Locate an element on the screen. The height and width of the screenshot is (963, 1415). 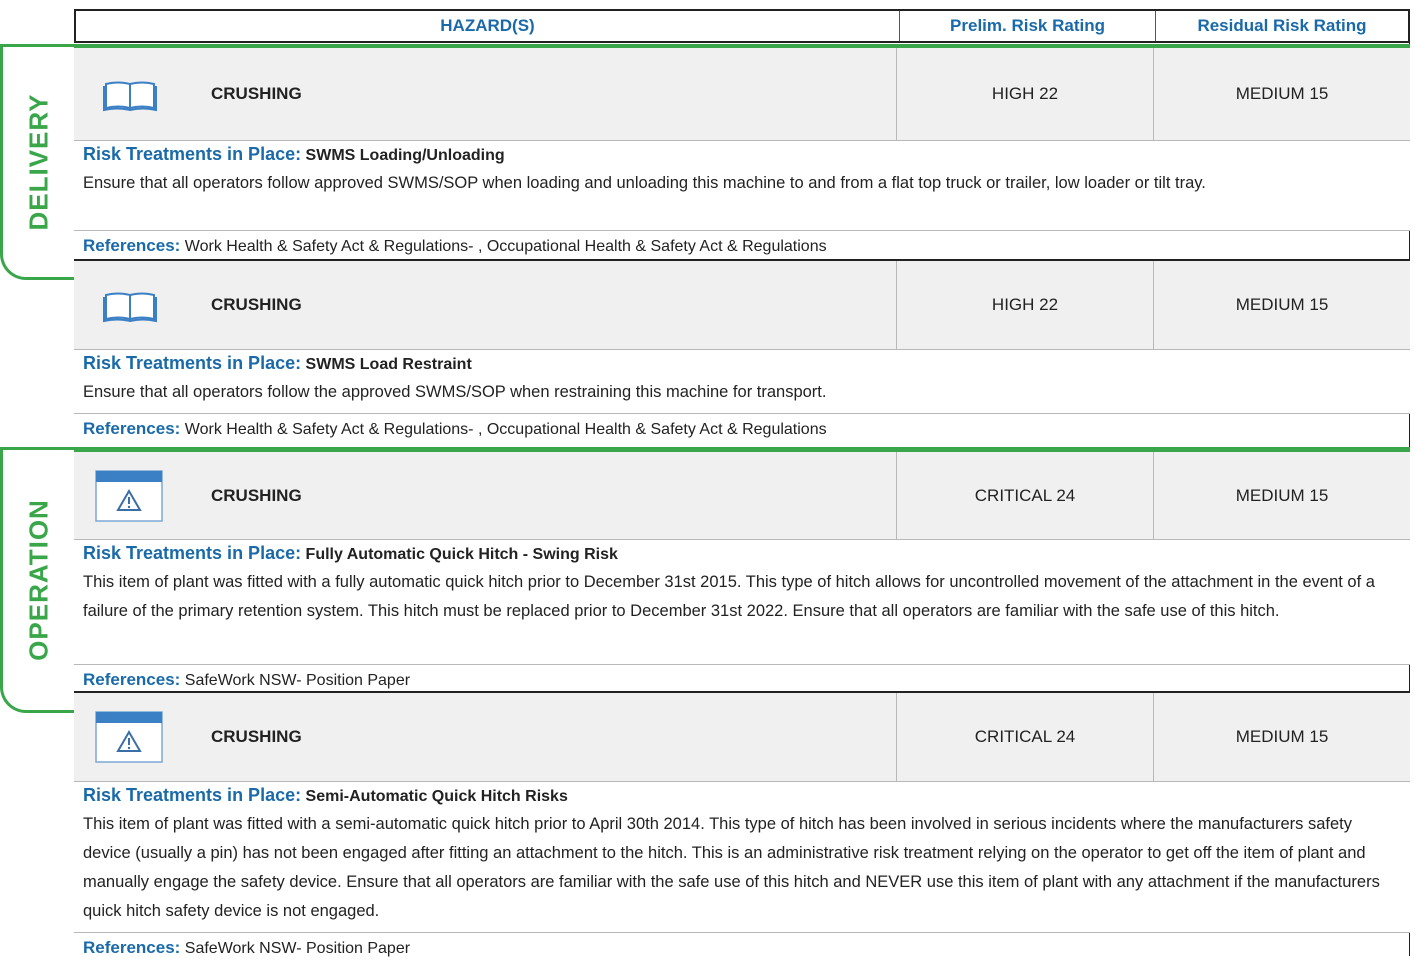
header-residual-rating: Residual Risk Rating is located at coordinates (1282, 25).